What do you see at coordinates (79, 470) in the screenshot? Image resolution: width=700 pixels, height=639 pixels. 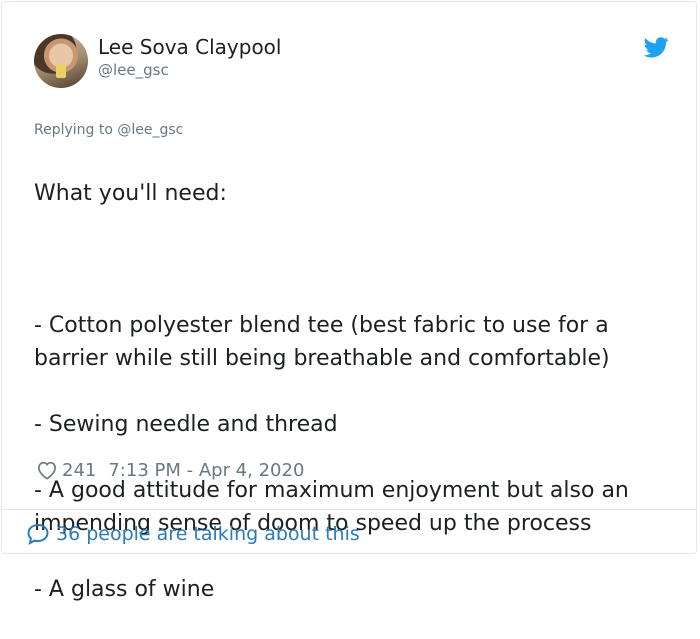 I see `like-count: 241` at bounding box center [79, 470].